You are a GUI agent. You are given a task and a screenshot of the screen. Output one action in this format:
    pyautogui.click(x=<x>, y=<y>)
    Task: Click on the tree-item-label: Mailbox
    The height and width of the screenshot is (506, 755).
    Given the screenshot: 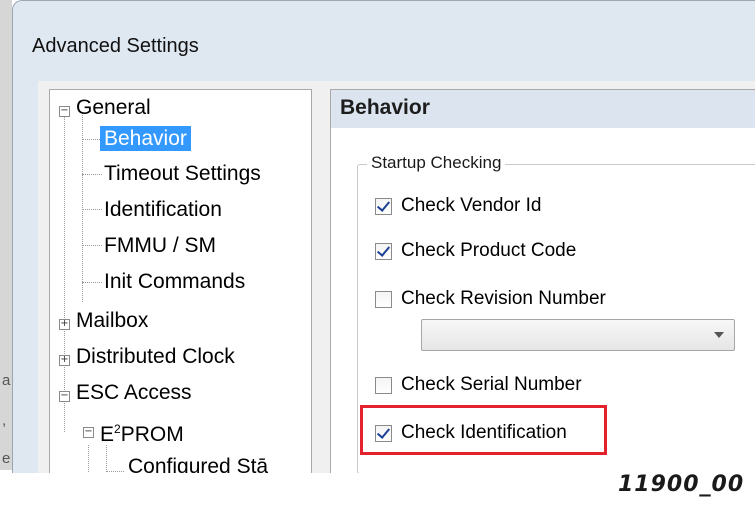 What is the action you would take?
    pyautogui.click(x=112, y=320)
    